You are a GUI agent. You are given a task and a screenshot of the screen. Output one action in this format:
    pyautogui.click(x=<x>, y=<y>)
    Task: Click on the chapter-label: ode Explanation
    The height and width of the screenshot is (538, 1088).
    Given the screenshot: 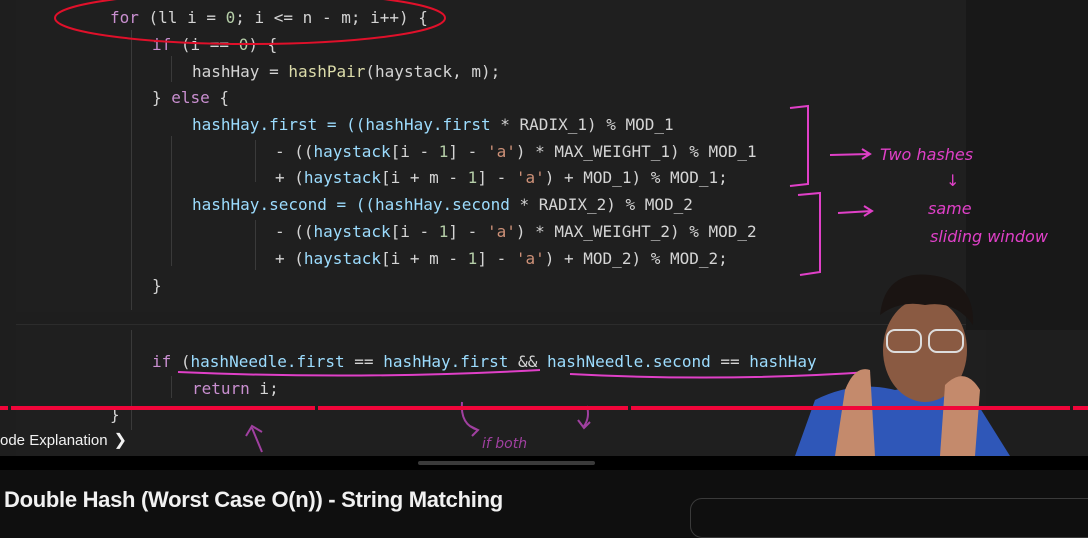 What is the action you would take?
    pyautogui.click(x=54, y=440)
    